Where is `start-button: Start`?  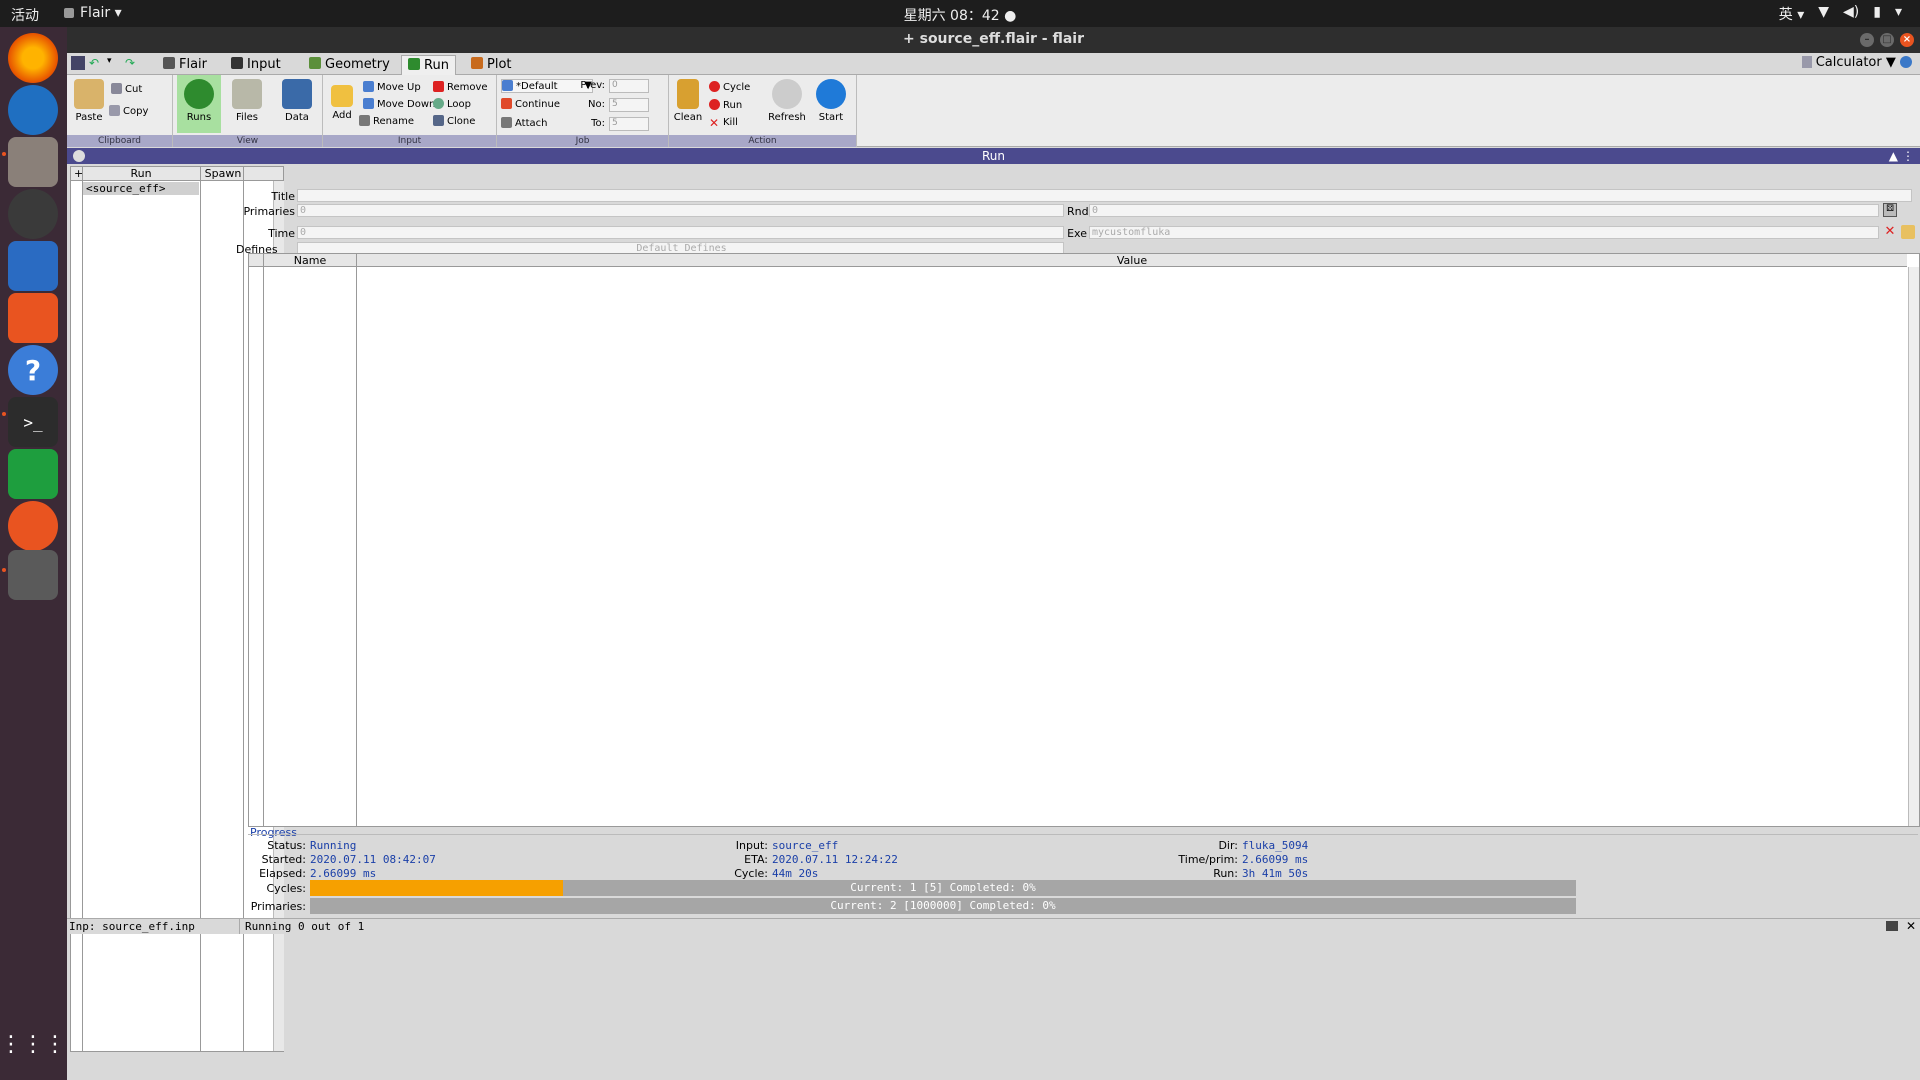
start-button: Start is located at coordinates (831, 101).